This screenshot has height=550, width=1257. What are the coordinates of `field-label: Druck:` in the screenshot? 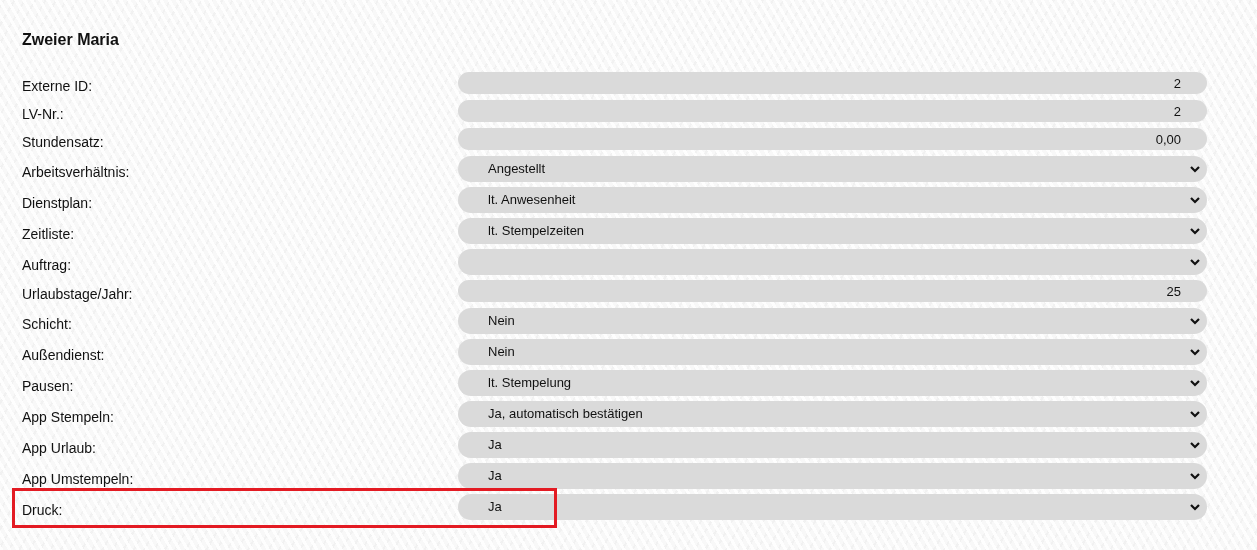 It's located at (43, 509).